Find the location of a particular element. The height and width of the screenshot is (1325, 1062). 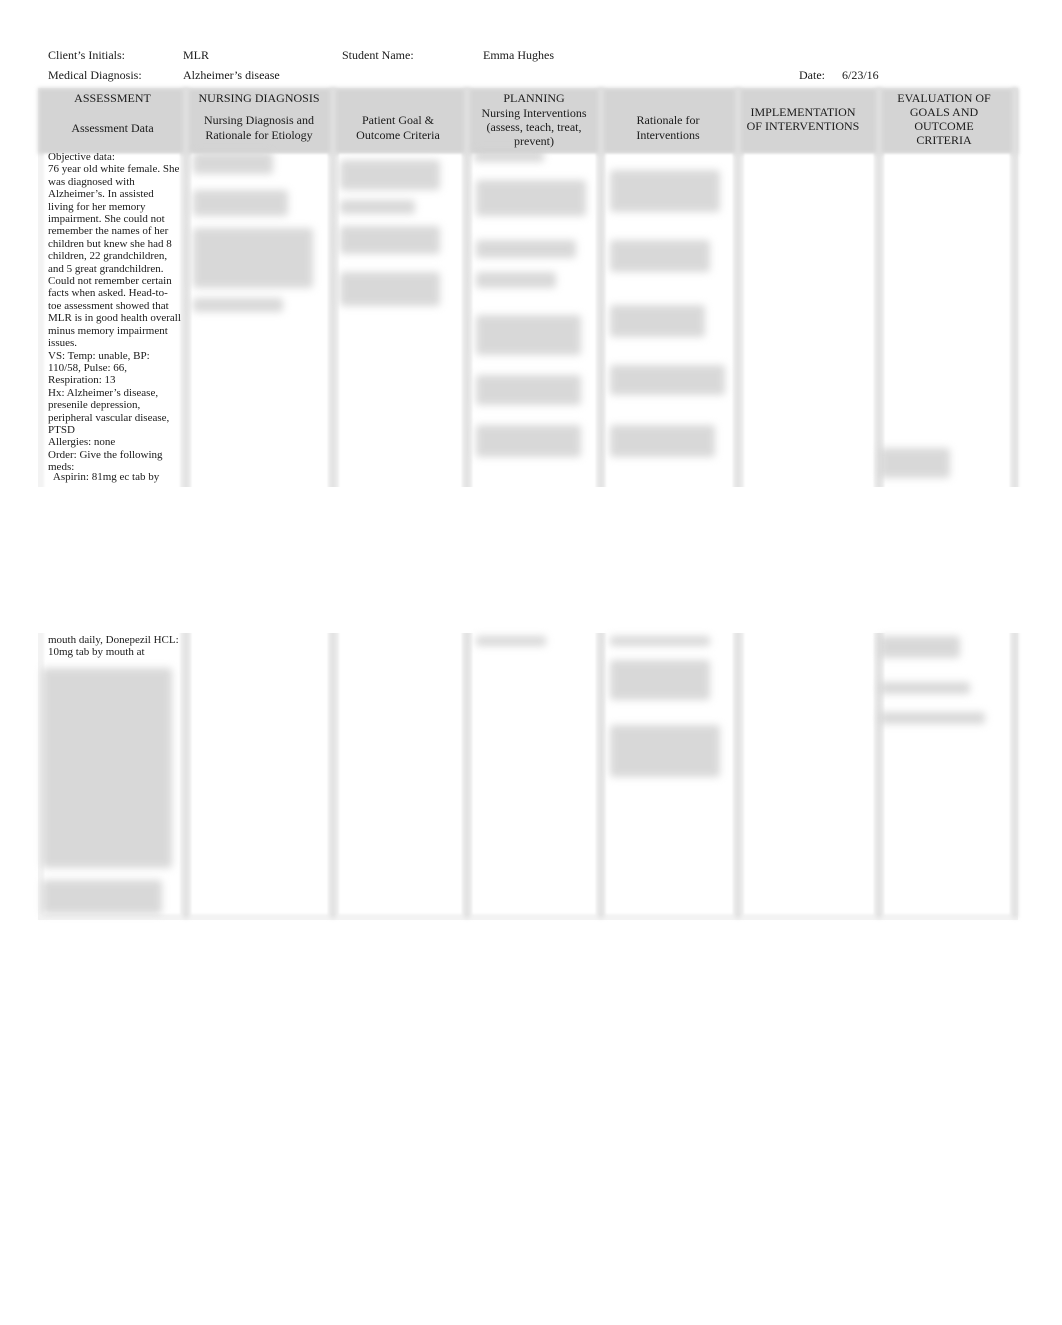

column-header-patient-goal: Patient Goal & Outcome Criteria is located at coordinates (398, 127).